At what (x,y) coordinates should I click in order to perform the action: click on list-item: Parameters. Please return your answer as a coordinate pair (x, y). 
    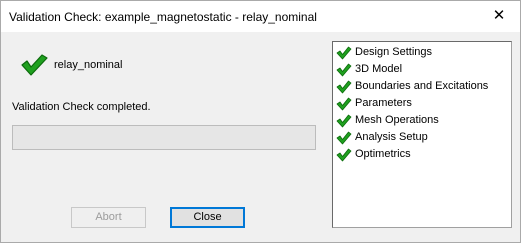
    Looking at the image, I should click on (422, 104).